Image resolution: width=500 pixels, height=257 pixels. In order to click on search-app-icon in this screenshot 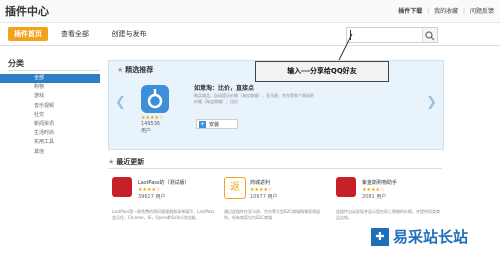, I will do `click(346, 187)`.